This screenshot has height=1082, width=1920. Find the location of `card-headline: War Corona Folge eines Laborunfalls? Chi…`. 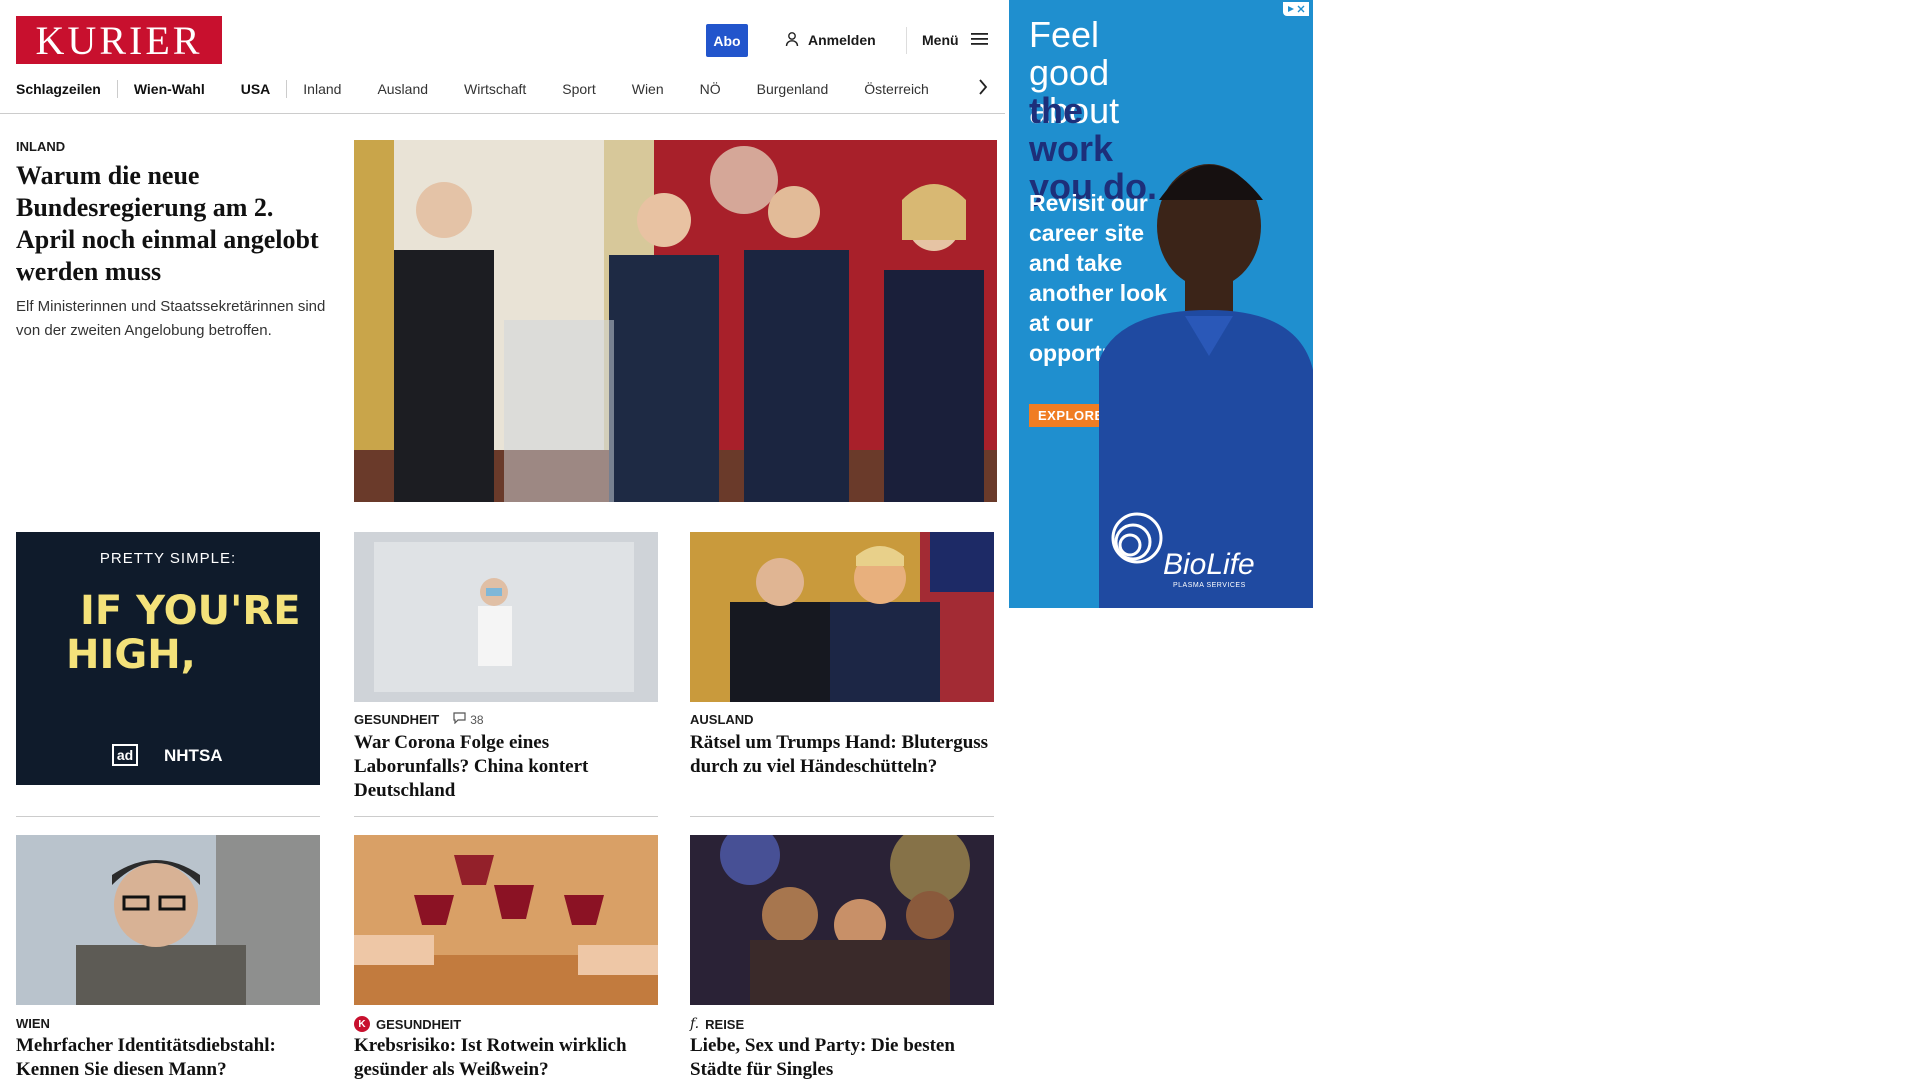

card-headline: War Corona Folge eines Laborunfalls? Chi… is located at coordinates (506, 767).